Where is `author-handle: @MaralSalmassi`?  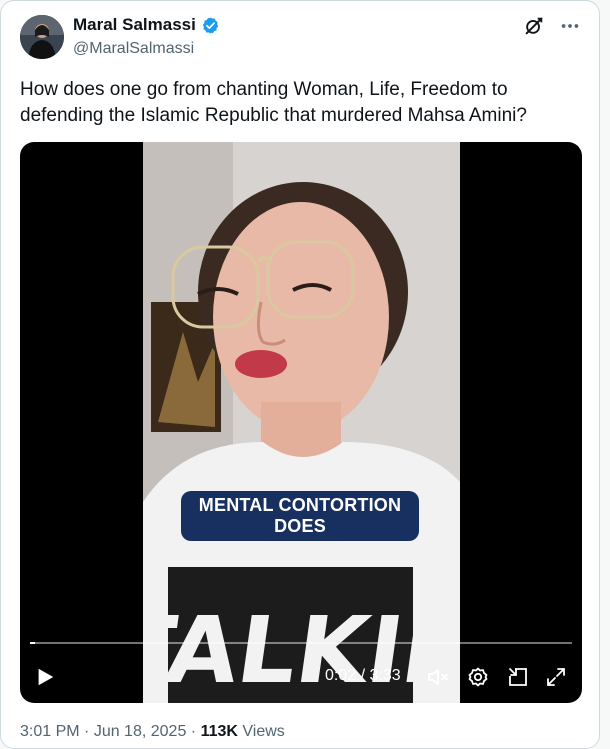 author-handle: @MaralSalmassi is located at coordinates (133, 49).